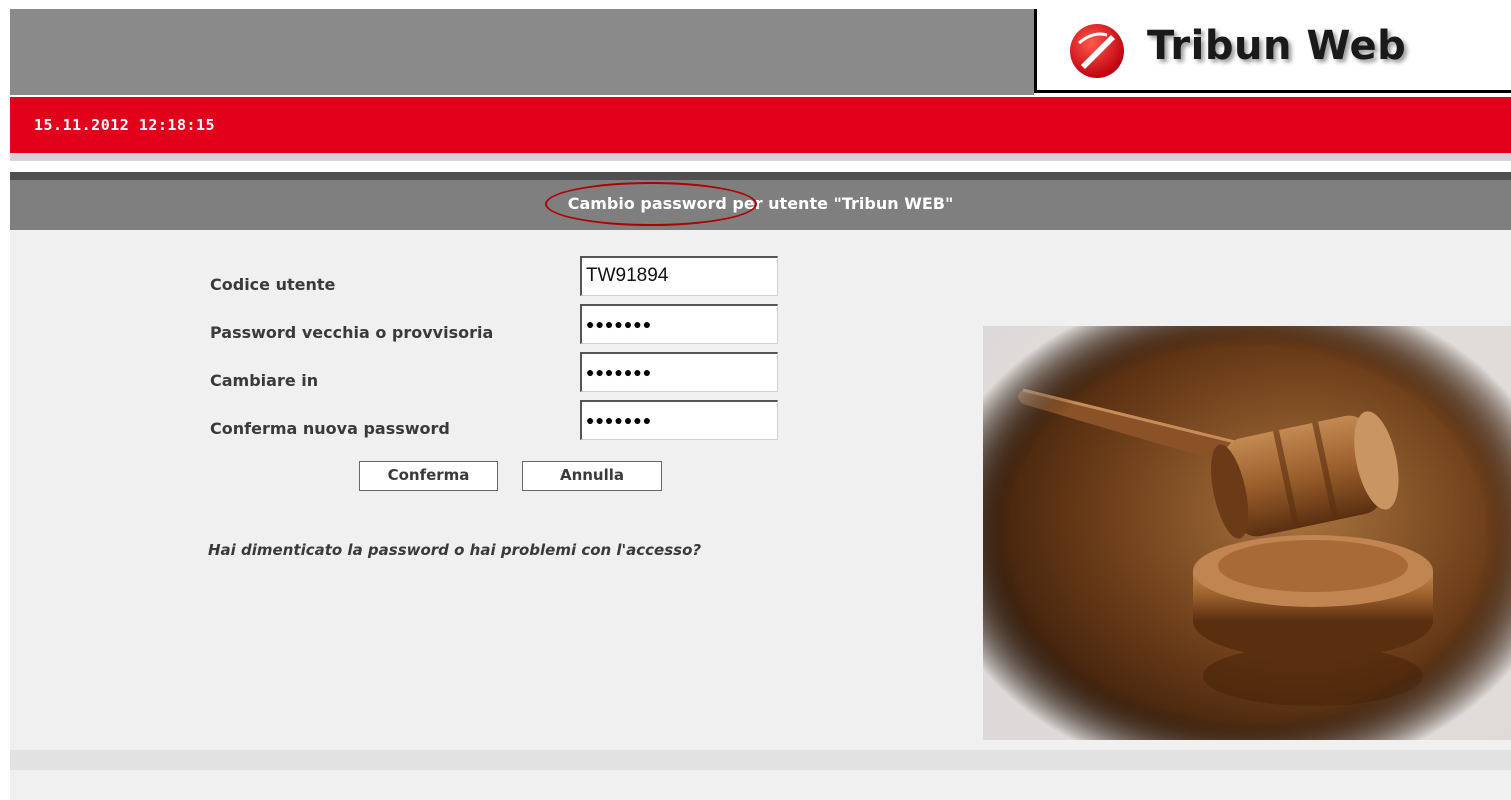 Image resolution: width=1511 pixels, height=800 pixels. What do you see at coordinates (760, 125) in the screenshot?
I see `status-bar` at bounding box center [760, 125].